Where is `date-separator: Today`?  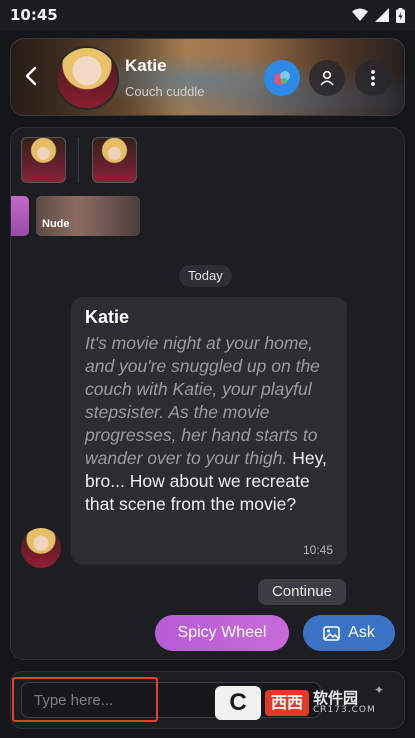
date-separator: Today is located at coordinates (205, 276).